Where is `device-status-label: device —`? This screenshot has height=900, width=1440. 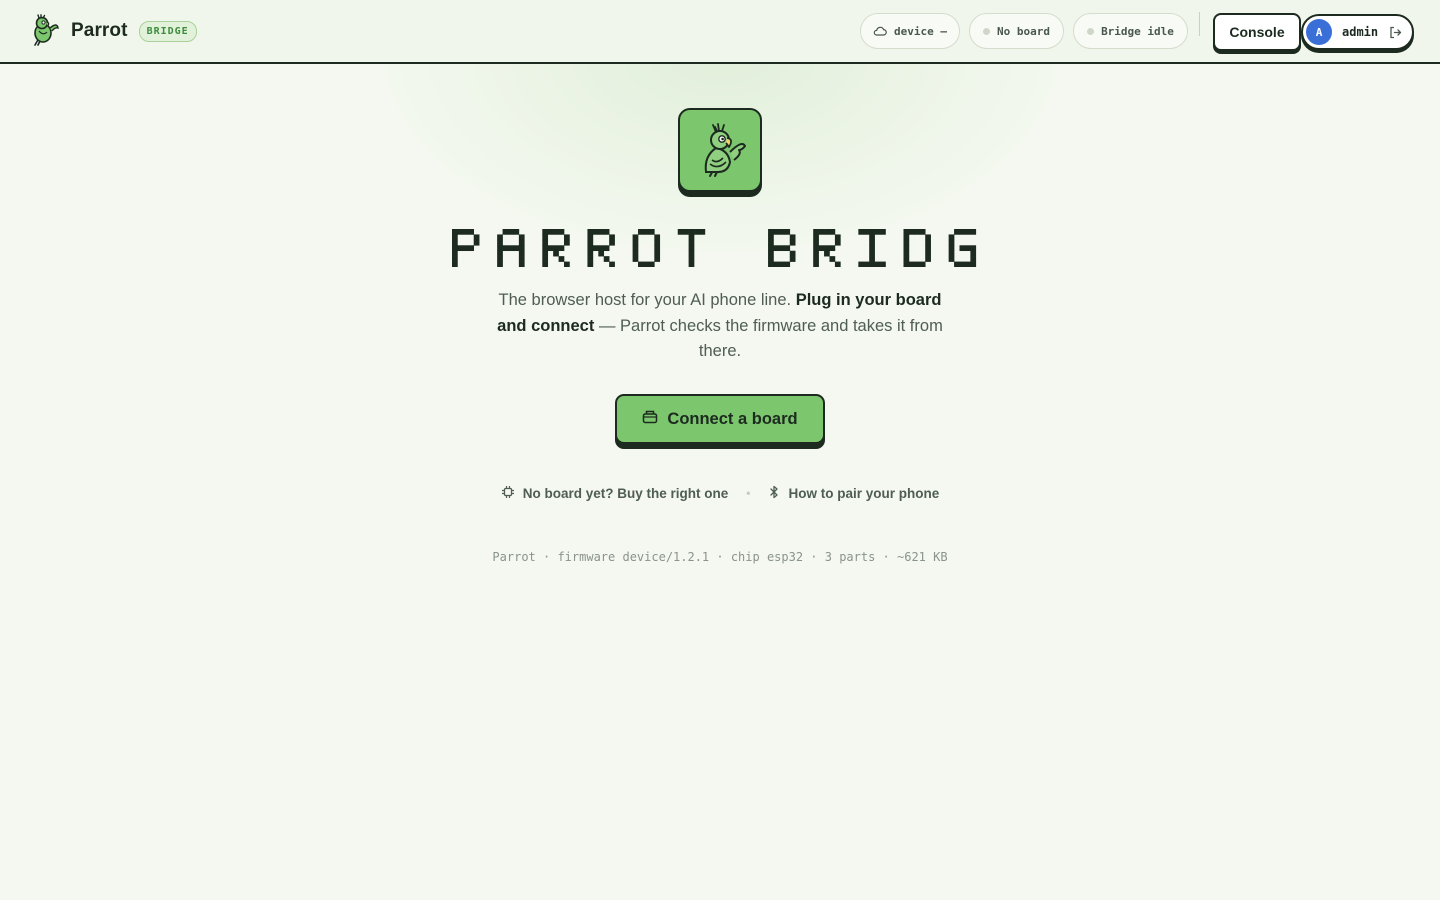
device-status-label: device — is located at coordinates (920, 31).